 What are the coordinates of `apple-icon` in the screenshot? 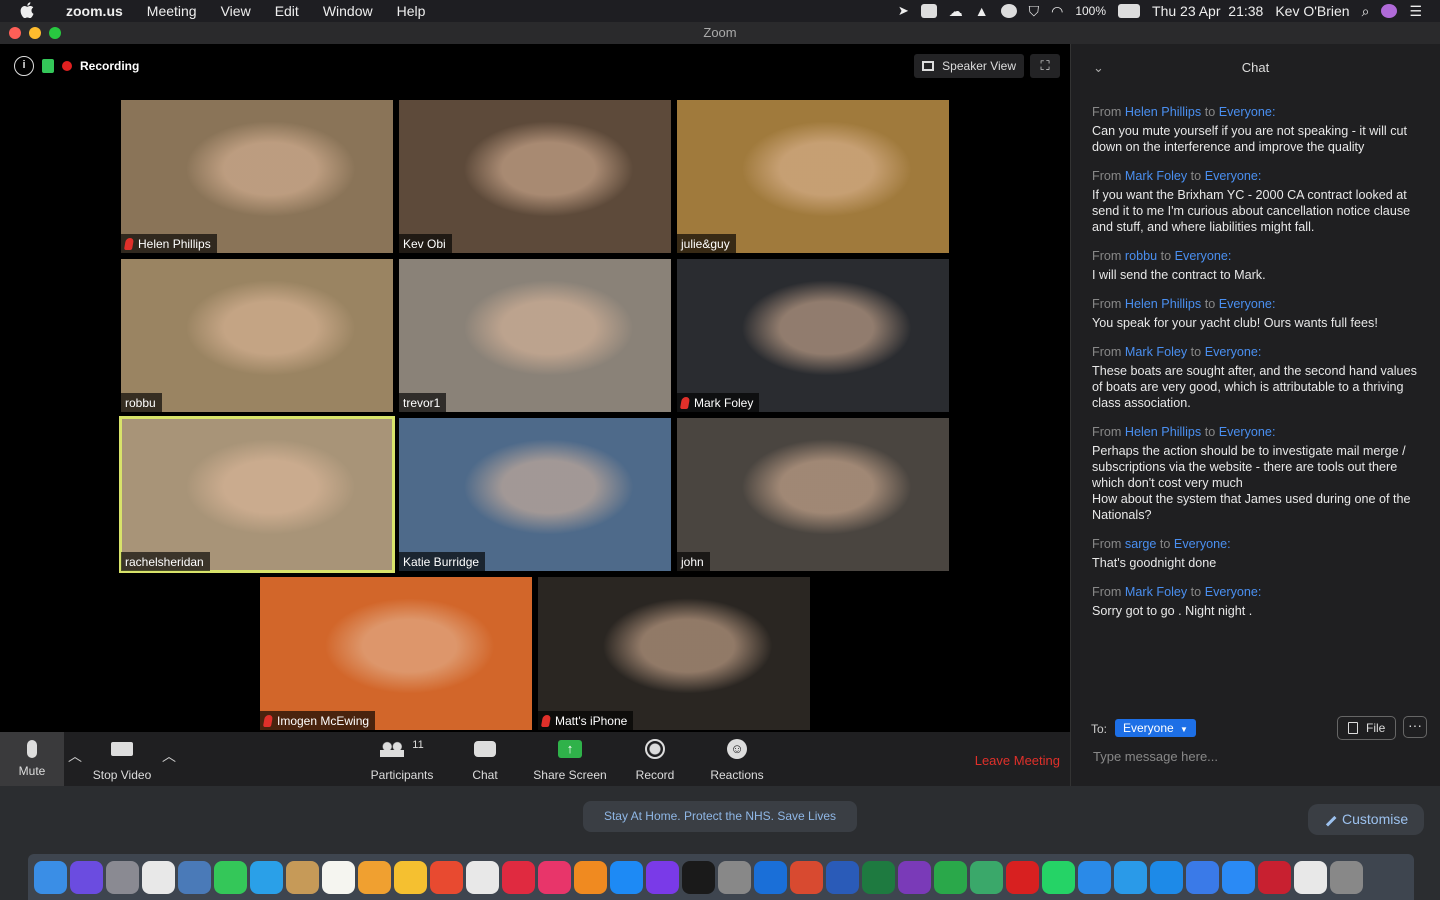 It's located at (32, 11).